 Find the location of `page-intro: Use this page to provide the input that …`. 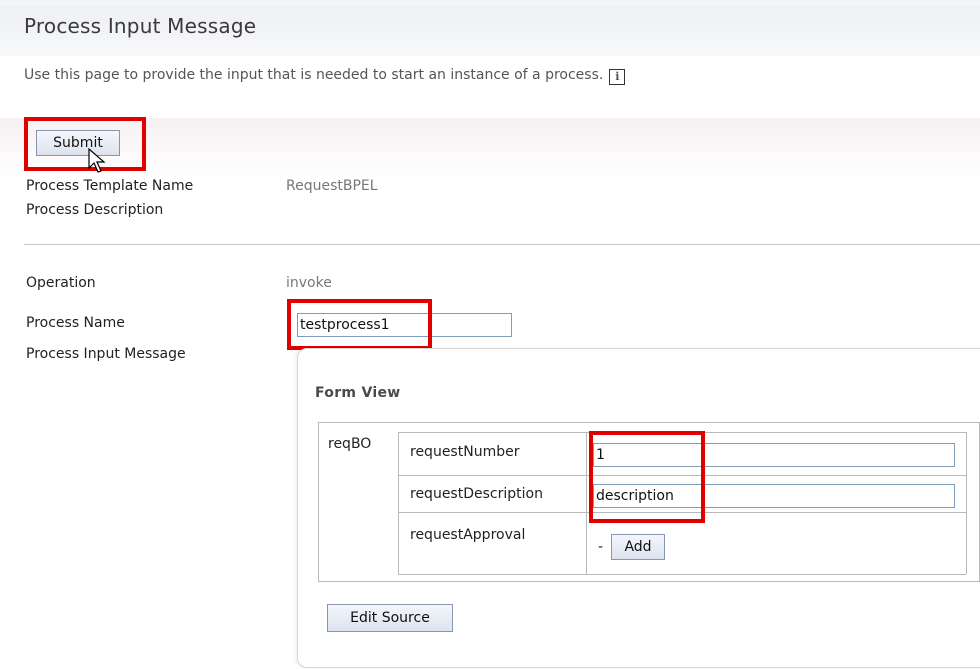

page-intro: Use this page to provide the input that … is located at coordinates (325, 76).